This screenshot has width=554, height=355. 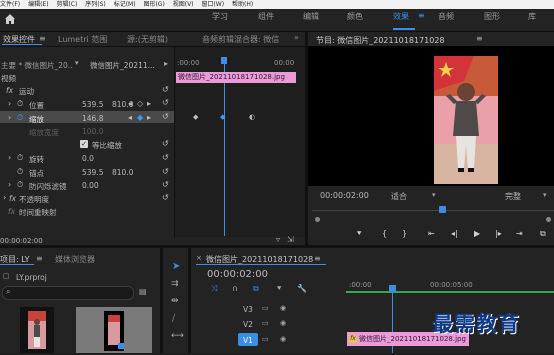 I want to click on sequence-thumbnail, so click(x=114, y=330).